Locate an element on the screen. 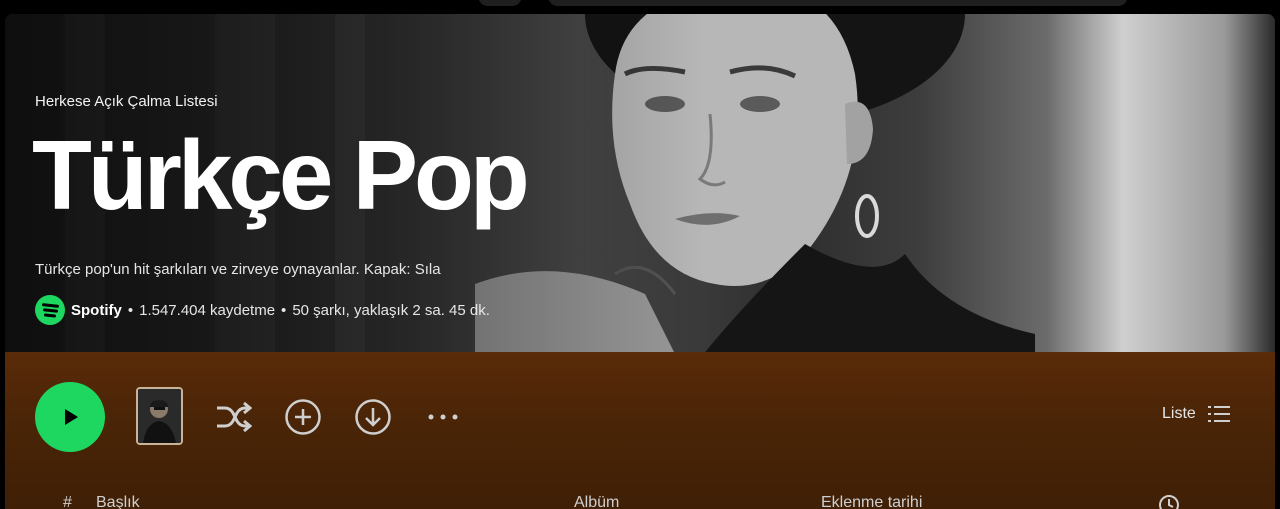  view-mode-toggle: Liste is located at coordinates (1196, 414).